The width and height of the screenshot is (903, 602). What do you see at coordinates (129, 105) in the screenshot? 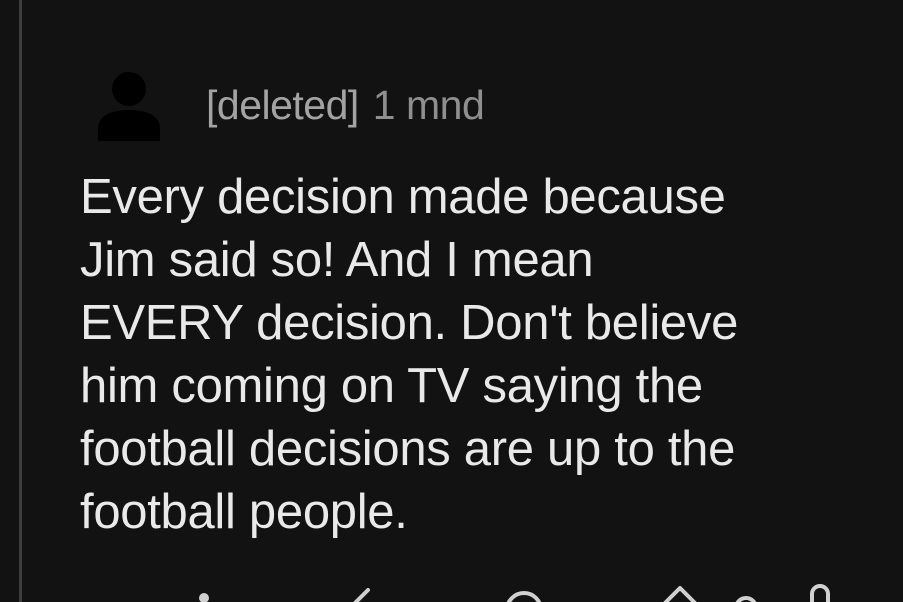
I see `avatar-user-icon` at bounding box center [129, 105].